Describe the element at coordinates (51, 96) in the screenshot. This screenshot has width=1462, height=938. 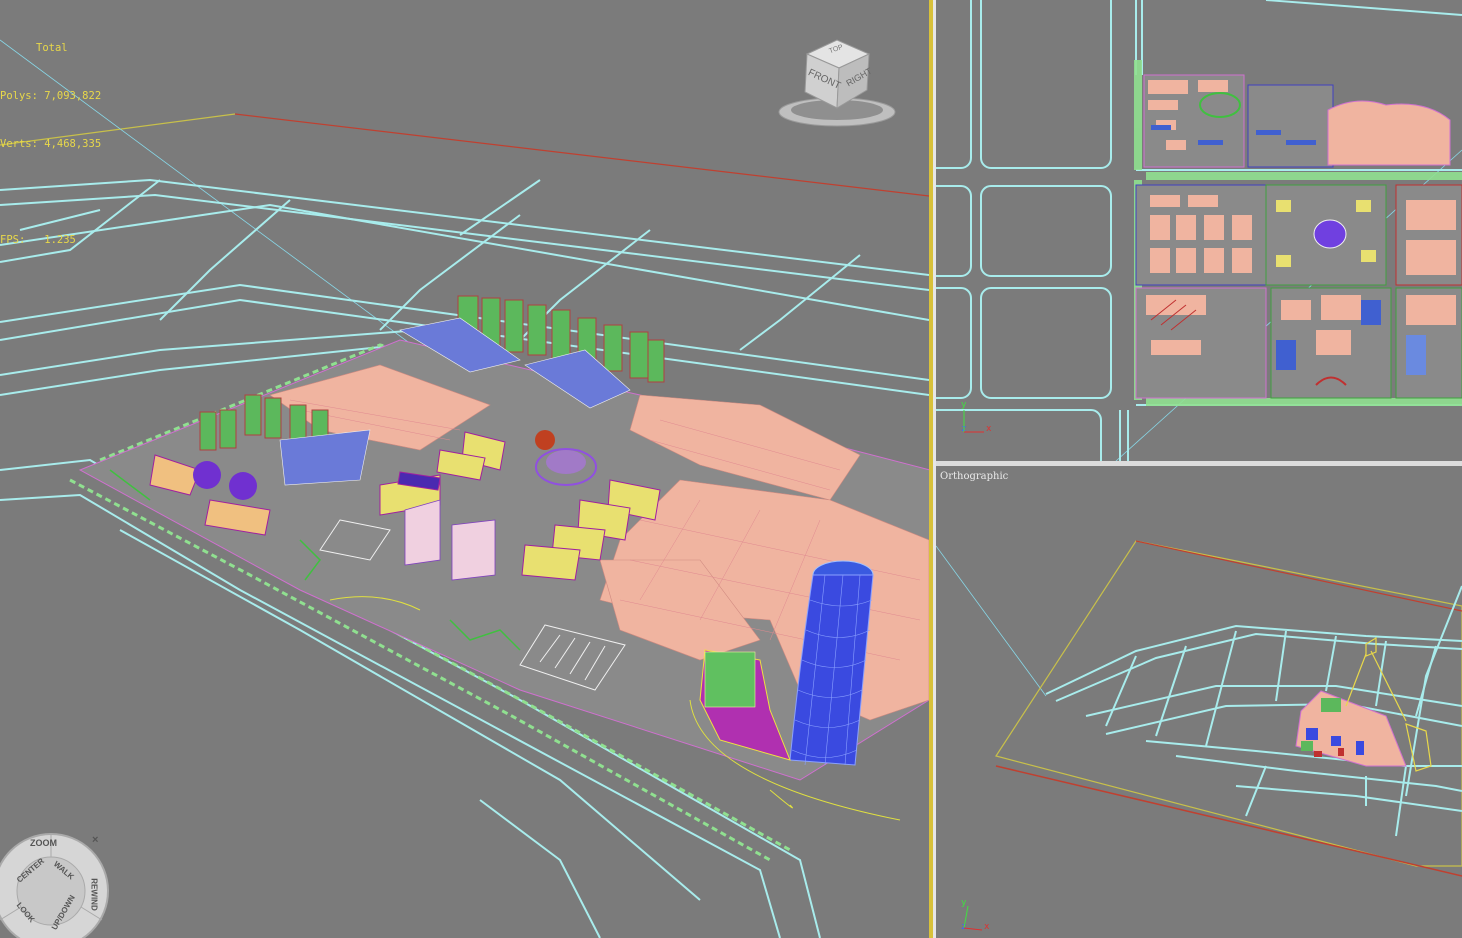
I see `stats-polys: Polys: 7,093,822` at that location.